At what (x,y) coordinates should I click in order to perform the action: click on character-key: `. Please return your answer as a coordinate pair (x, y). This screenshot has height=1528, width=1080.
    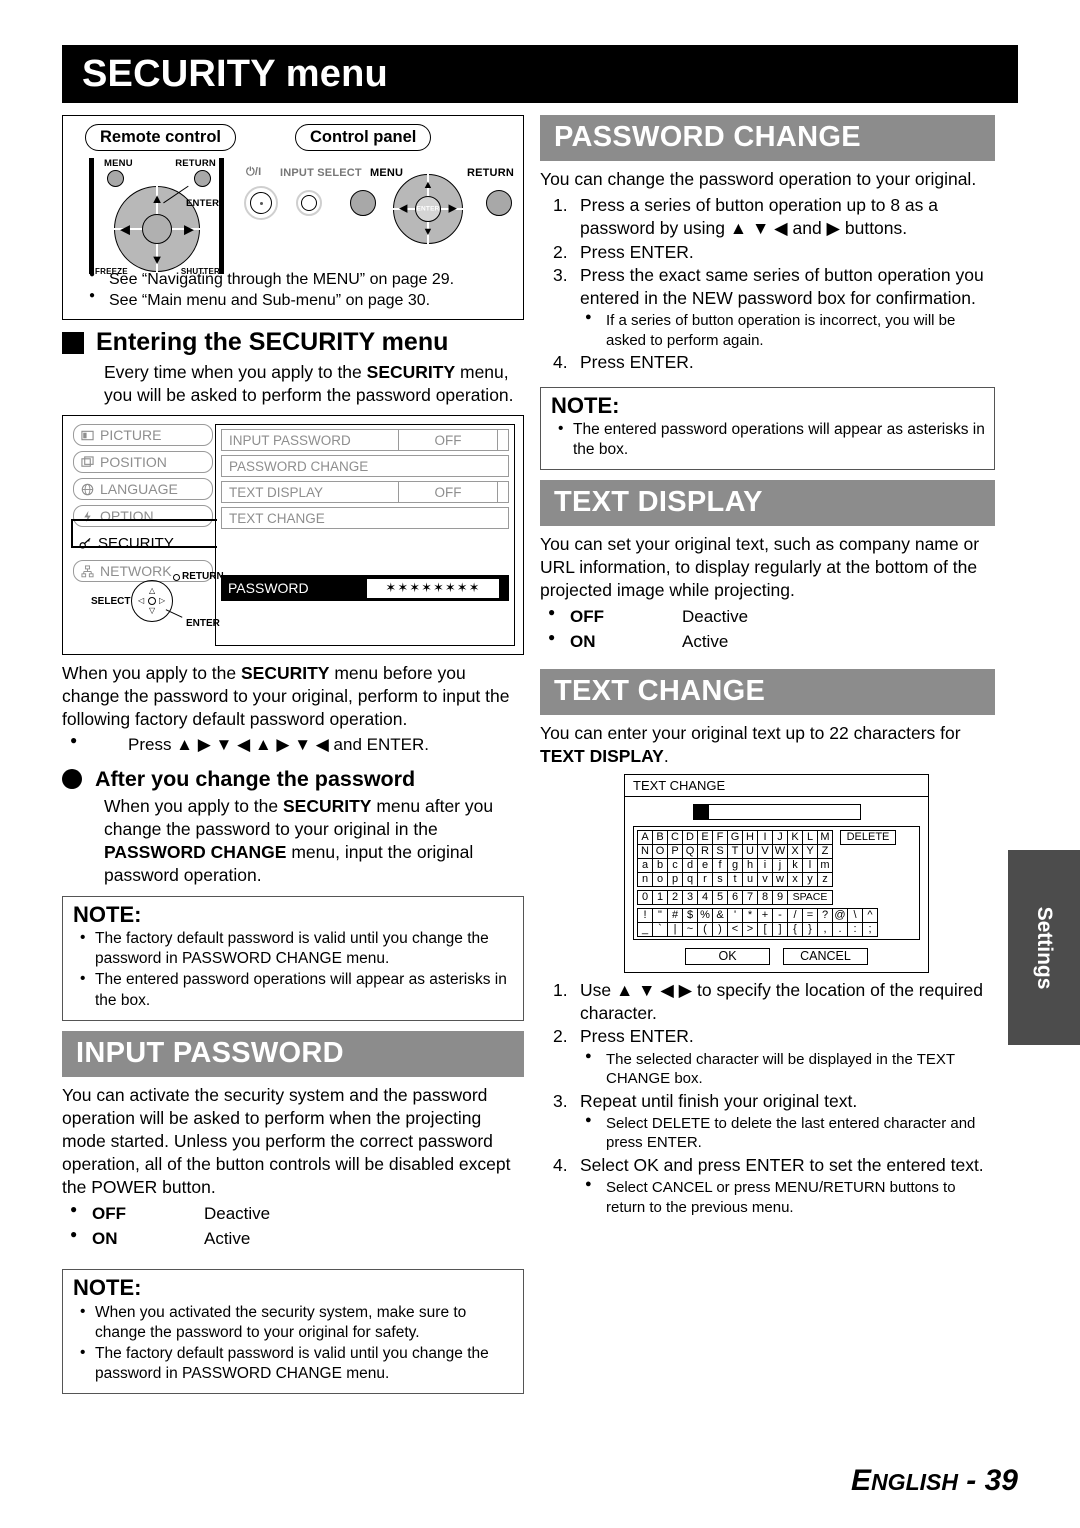
    Looking at the image, I should click on (660, 929).